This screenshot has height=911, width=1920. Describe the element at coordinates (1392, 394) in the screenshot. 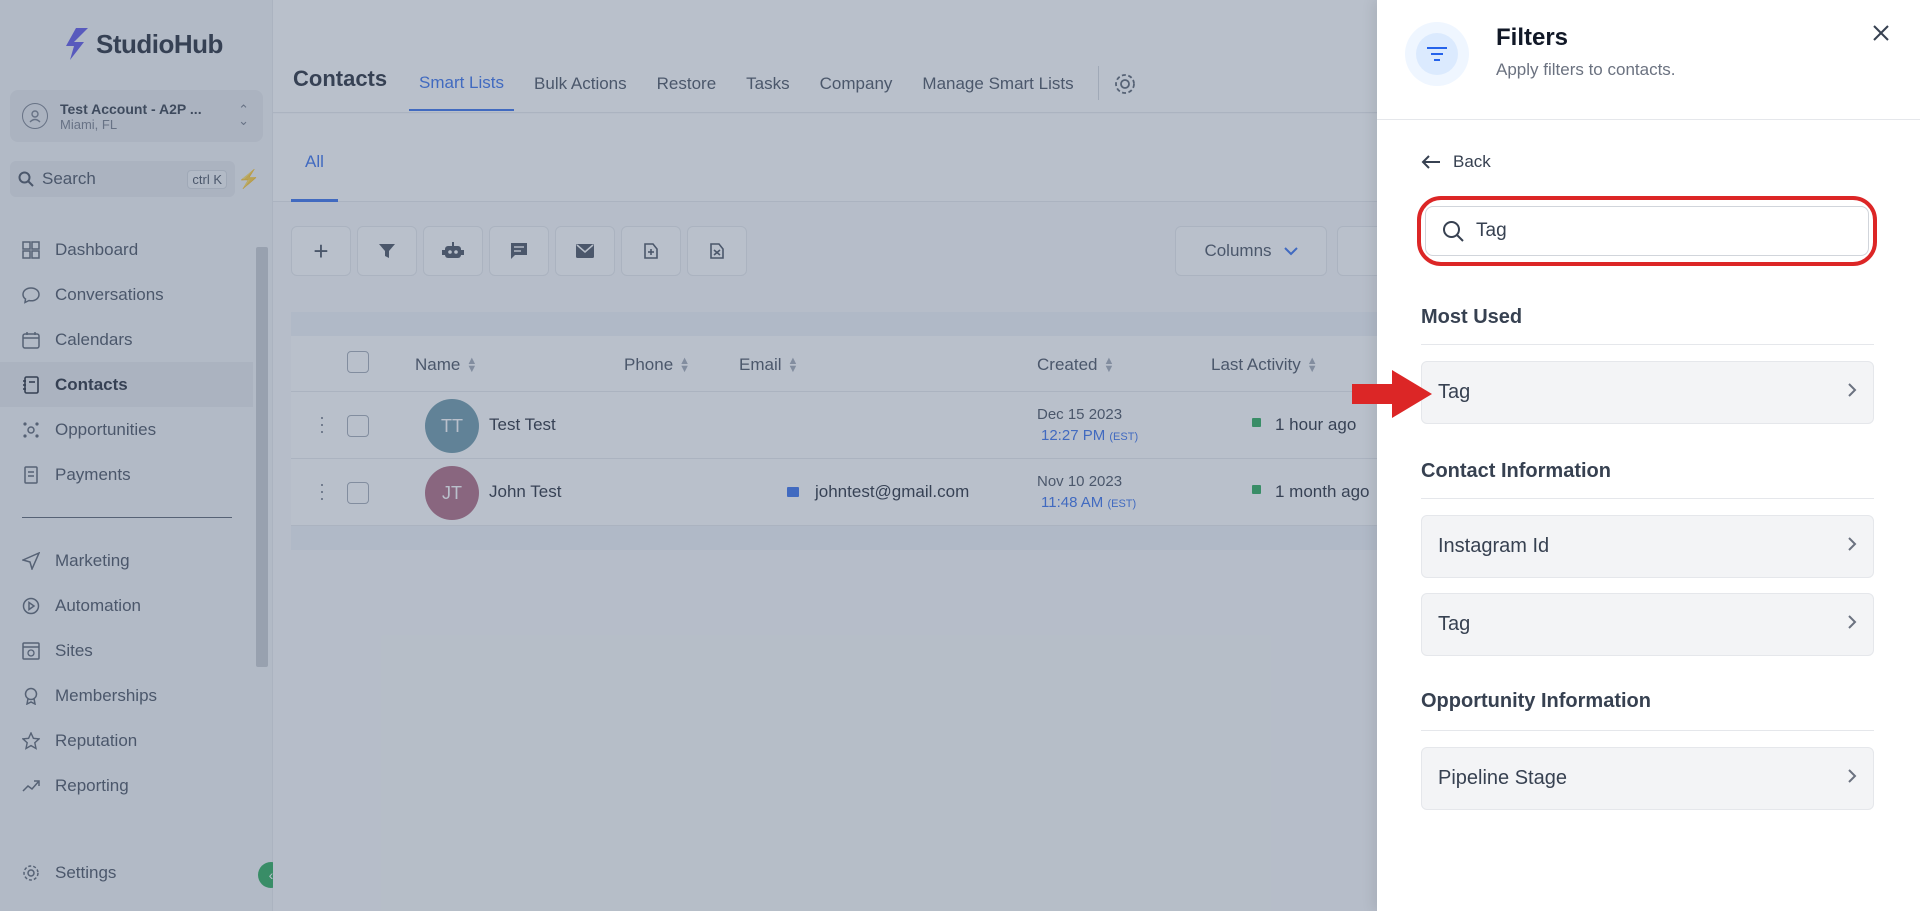

I see `annotation-arrow-icon` at that location.